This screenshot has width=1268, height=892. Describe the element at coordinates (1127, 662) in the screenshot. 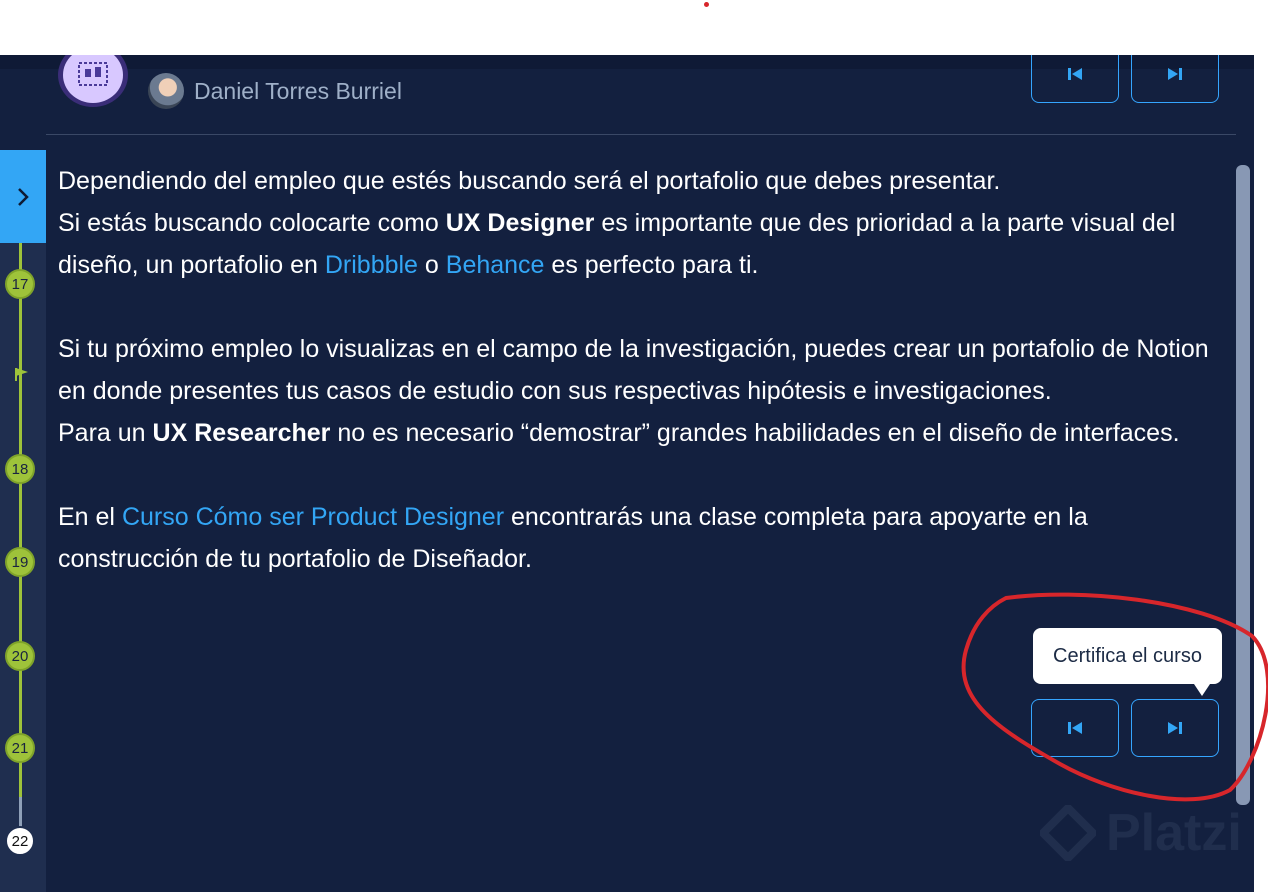

I see `certify-tooltip: Certifica el curso` at that location.